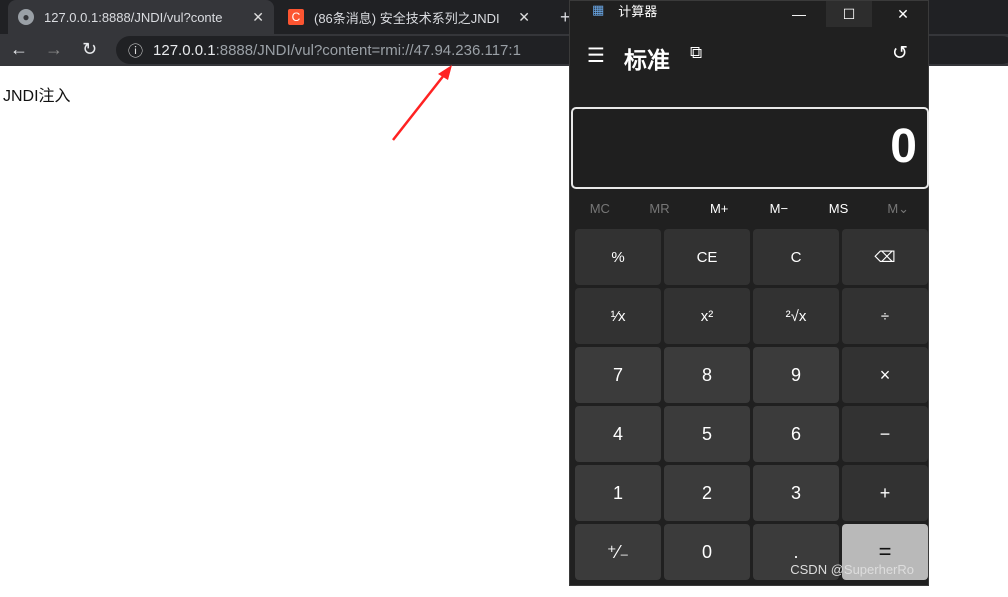  Describe the element at coordinates (707, 552) in the screenshot. I see `key-0-button: 0` at that location.